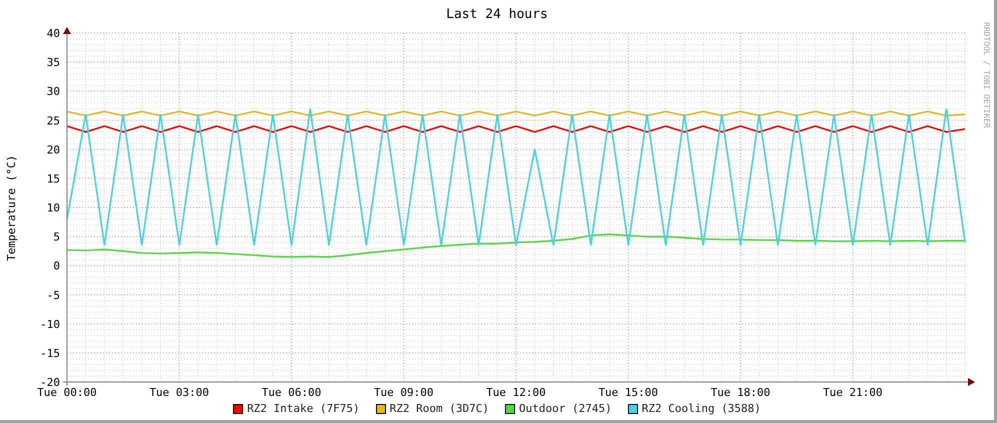 The height and width of the screenshot is (423, 997). What do you see at coordinates (852, 392) in the screenshot?
I see `axis-tick-label: Tue 21:00` at bounding box center [852, 392].